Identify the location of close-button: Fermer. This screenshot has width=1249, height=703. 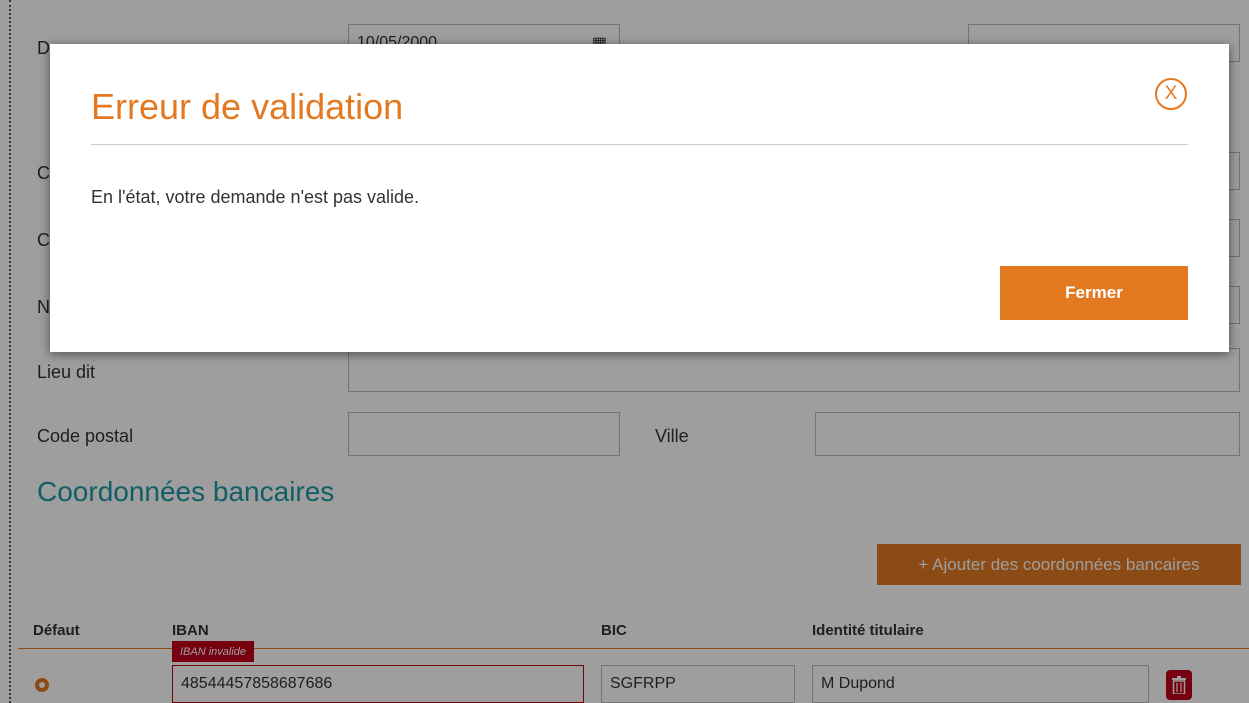
(1094, 293).